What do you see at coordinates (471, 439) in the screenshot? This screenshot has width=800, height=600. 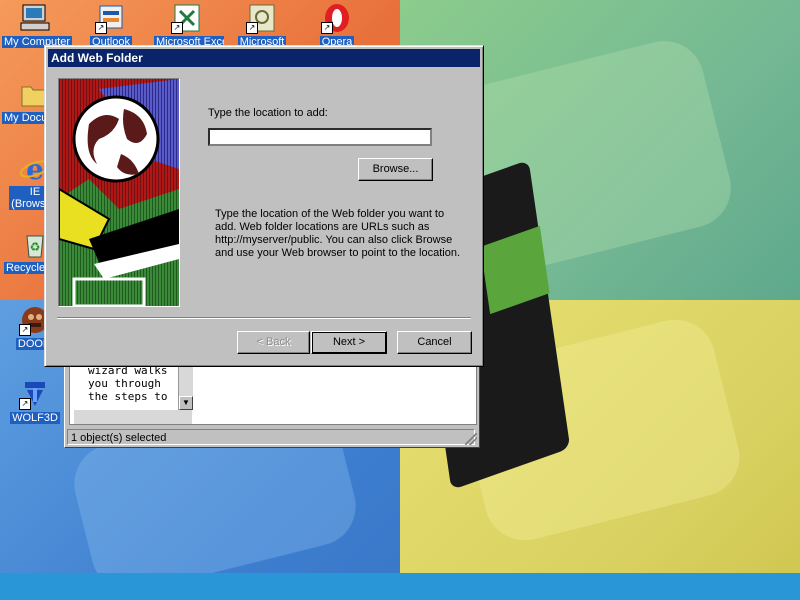 I see `resize-grip-icon` at bounding box center [471, 439].